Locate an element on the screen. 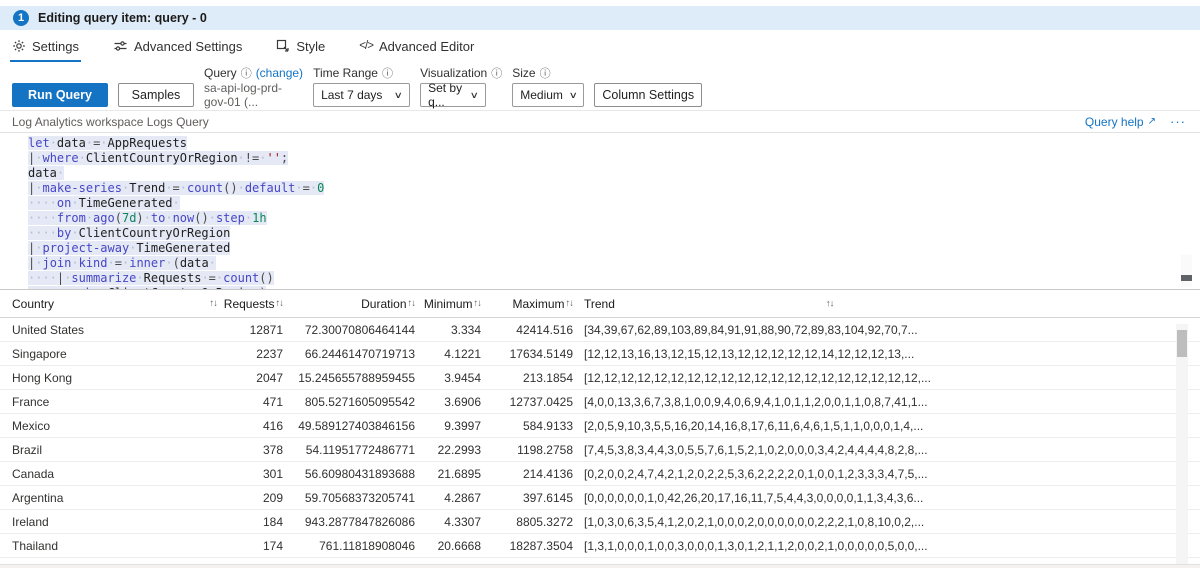 This screenshot has width=1200, height=568. step-badge: 1 is located at coordinates (21, 18).